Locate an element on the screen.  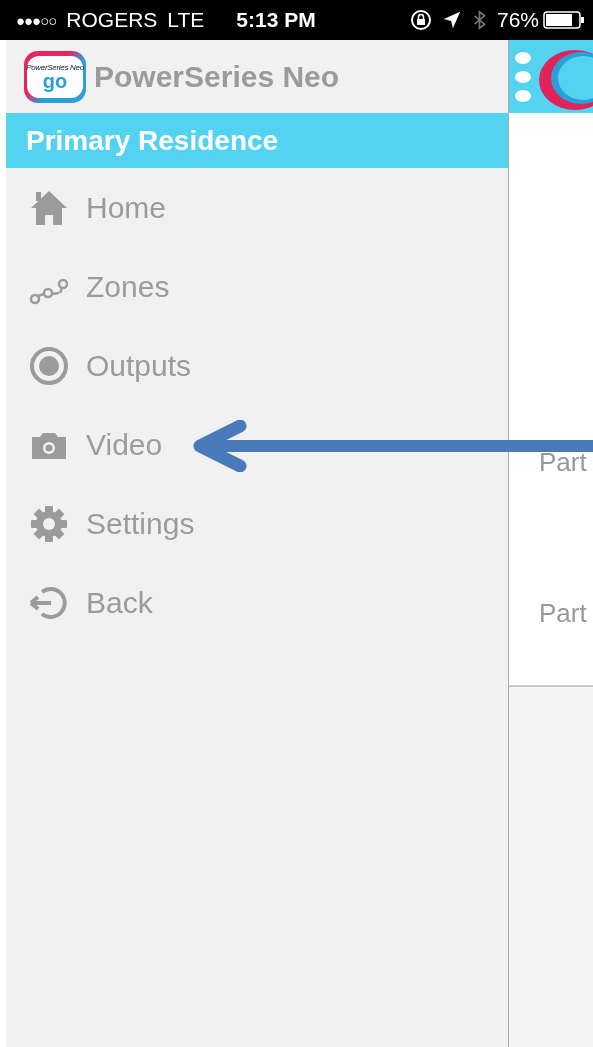
network-type: LTE is located at coordinates (186, 20).